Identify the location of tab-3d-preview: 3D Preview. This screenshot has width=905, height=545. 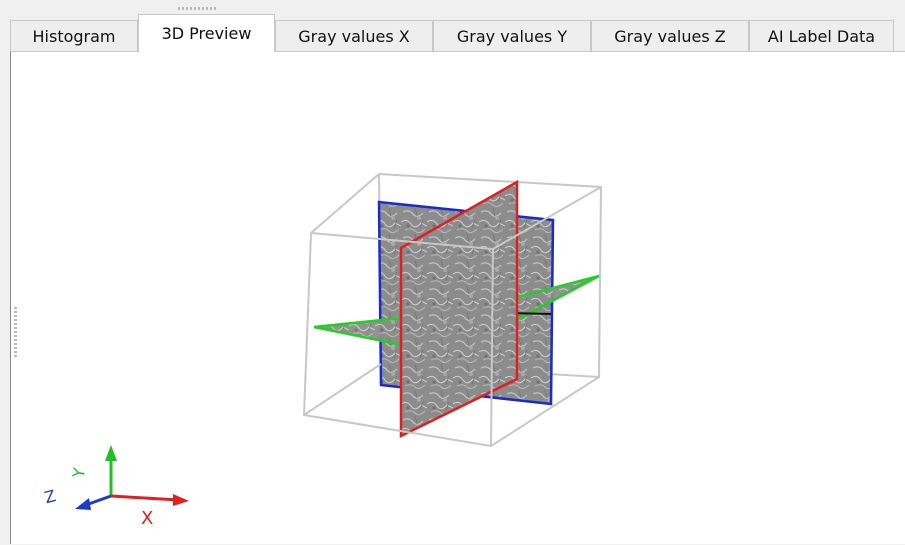
(206, 33).